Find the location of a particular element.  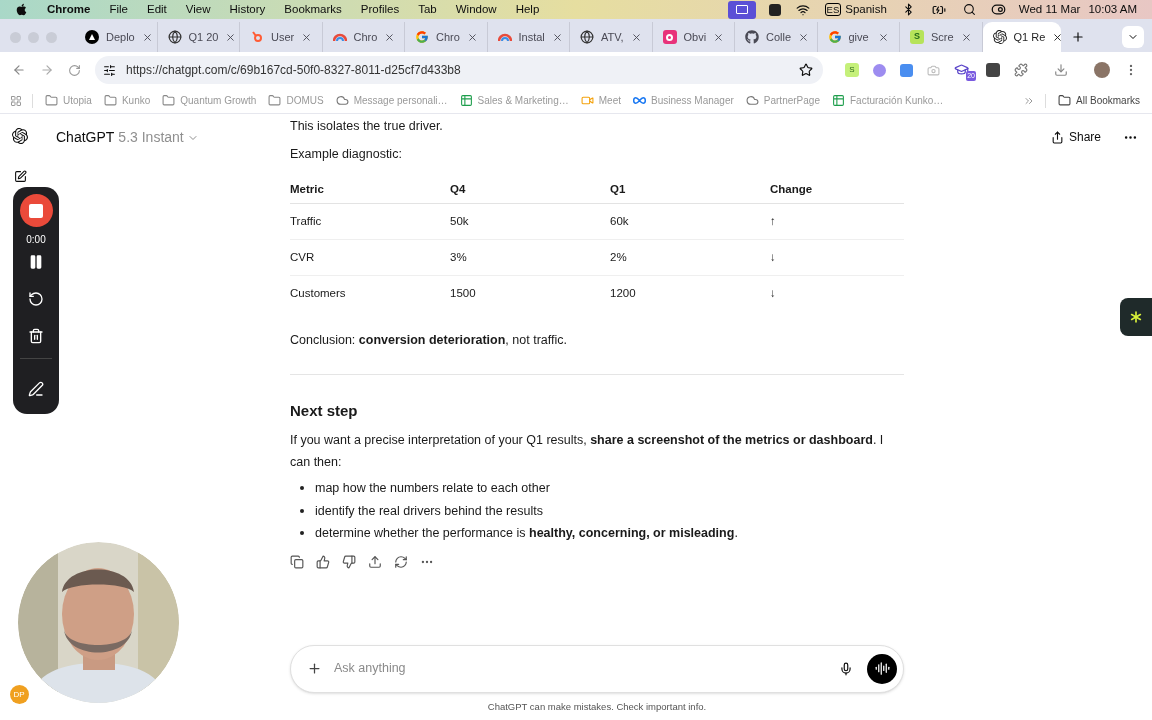

menu-time: 10:03 AM is located at coordinates (1112, 9).